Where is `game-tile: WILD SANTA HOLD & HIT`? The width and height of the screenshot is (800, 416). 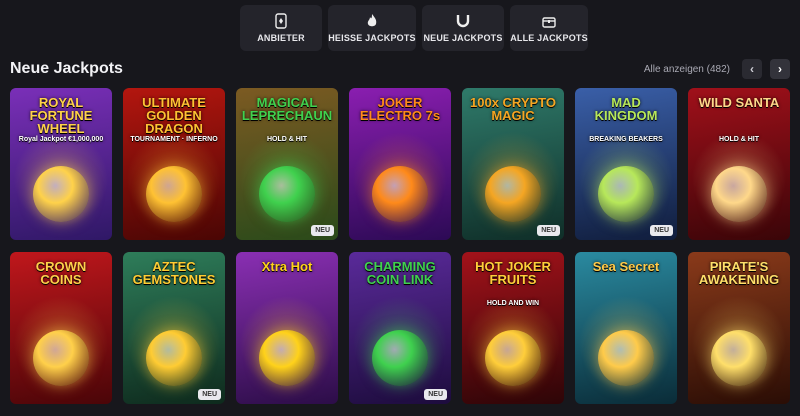
game-tile: WILD SANTA HOLD & HIT is located at coordinates (739, 164).